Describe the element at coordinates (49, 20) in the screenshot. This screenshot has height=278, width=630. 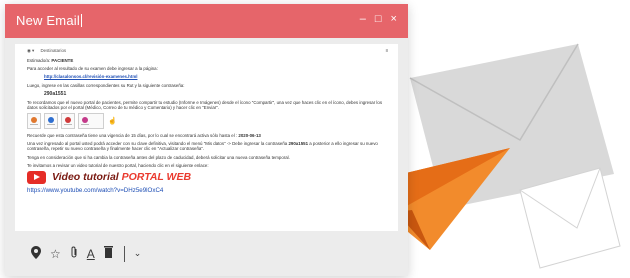
I see `window-title: New Email` at that location.